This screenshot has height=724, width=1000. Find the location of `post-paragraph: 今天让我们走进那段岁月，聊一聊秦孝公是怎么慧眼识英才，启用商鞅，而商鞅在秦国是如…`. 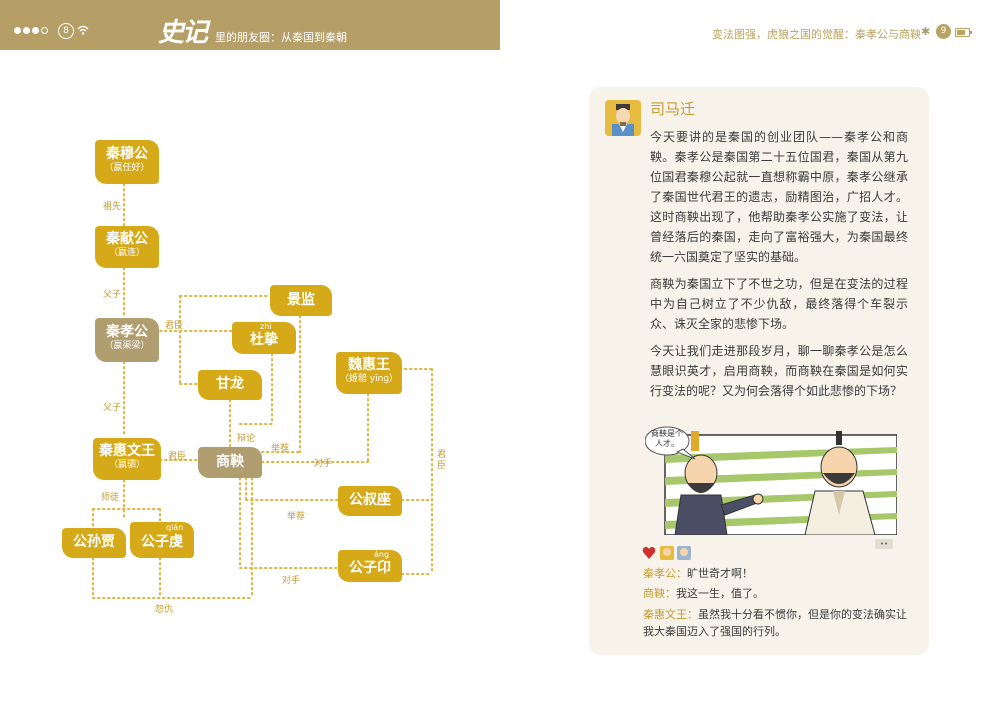

post-paragraph: 今天让我们走进那段岁月，聊一聊秦孝公是怎么慧眼识英才，启用商鞅，而商鞅在秦国是如… is located at coordinates (779, 371).